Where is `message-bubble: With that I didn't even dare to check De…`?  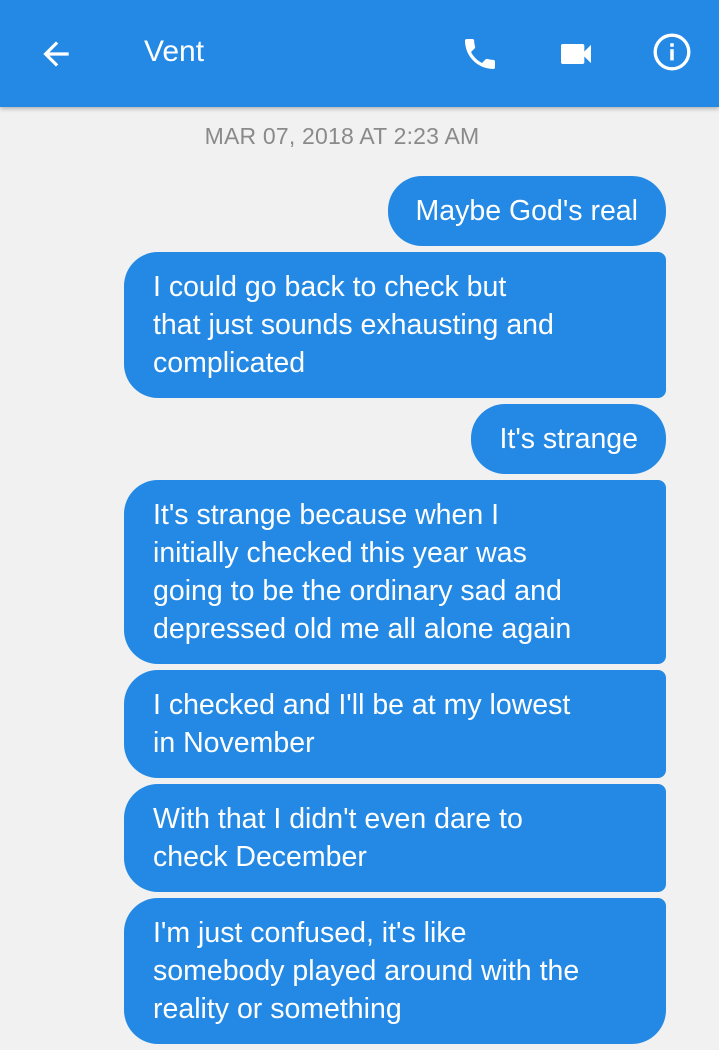
message-bubble: With that I didn't even dare to check De… is located at coordinates (395, 838).